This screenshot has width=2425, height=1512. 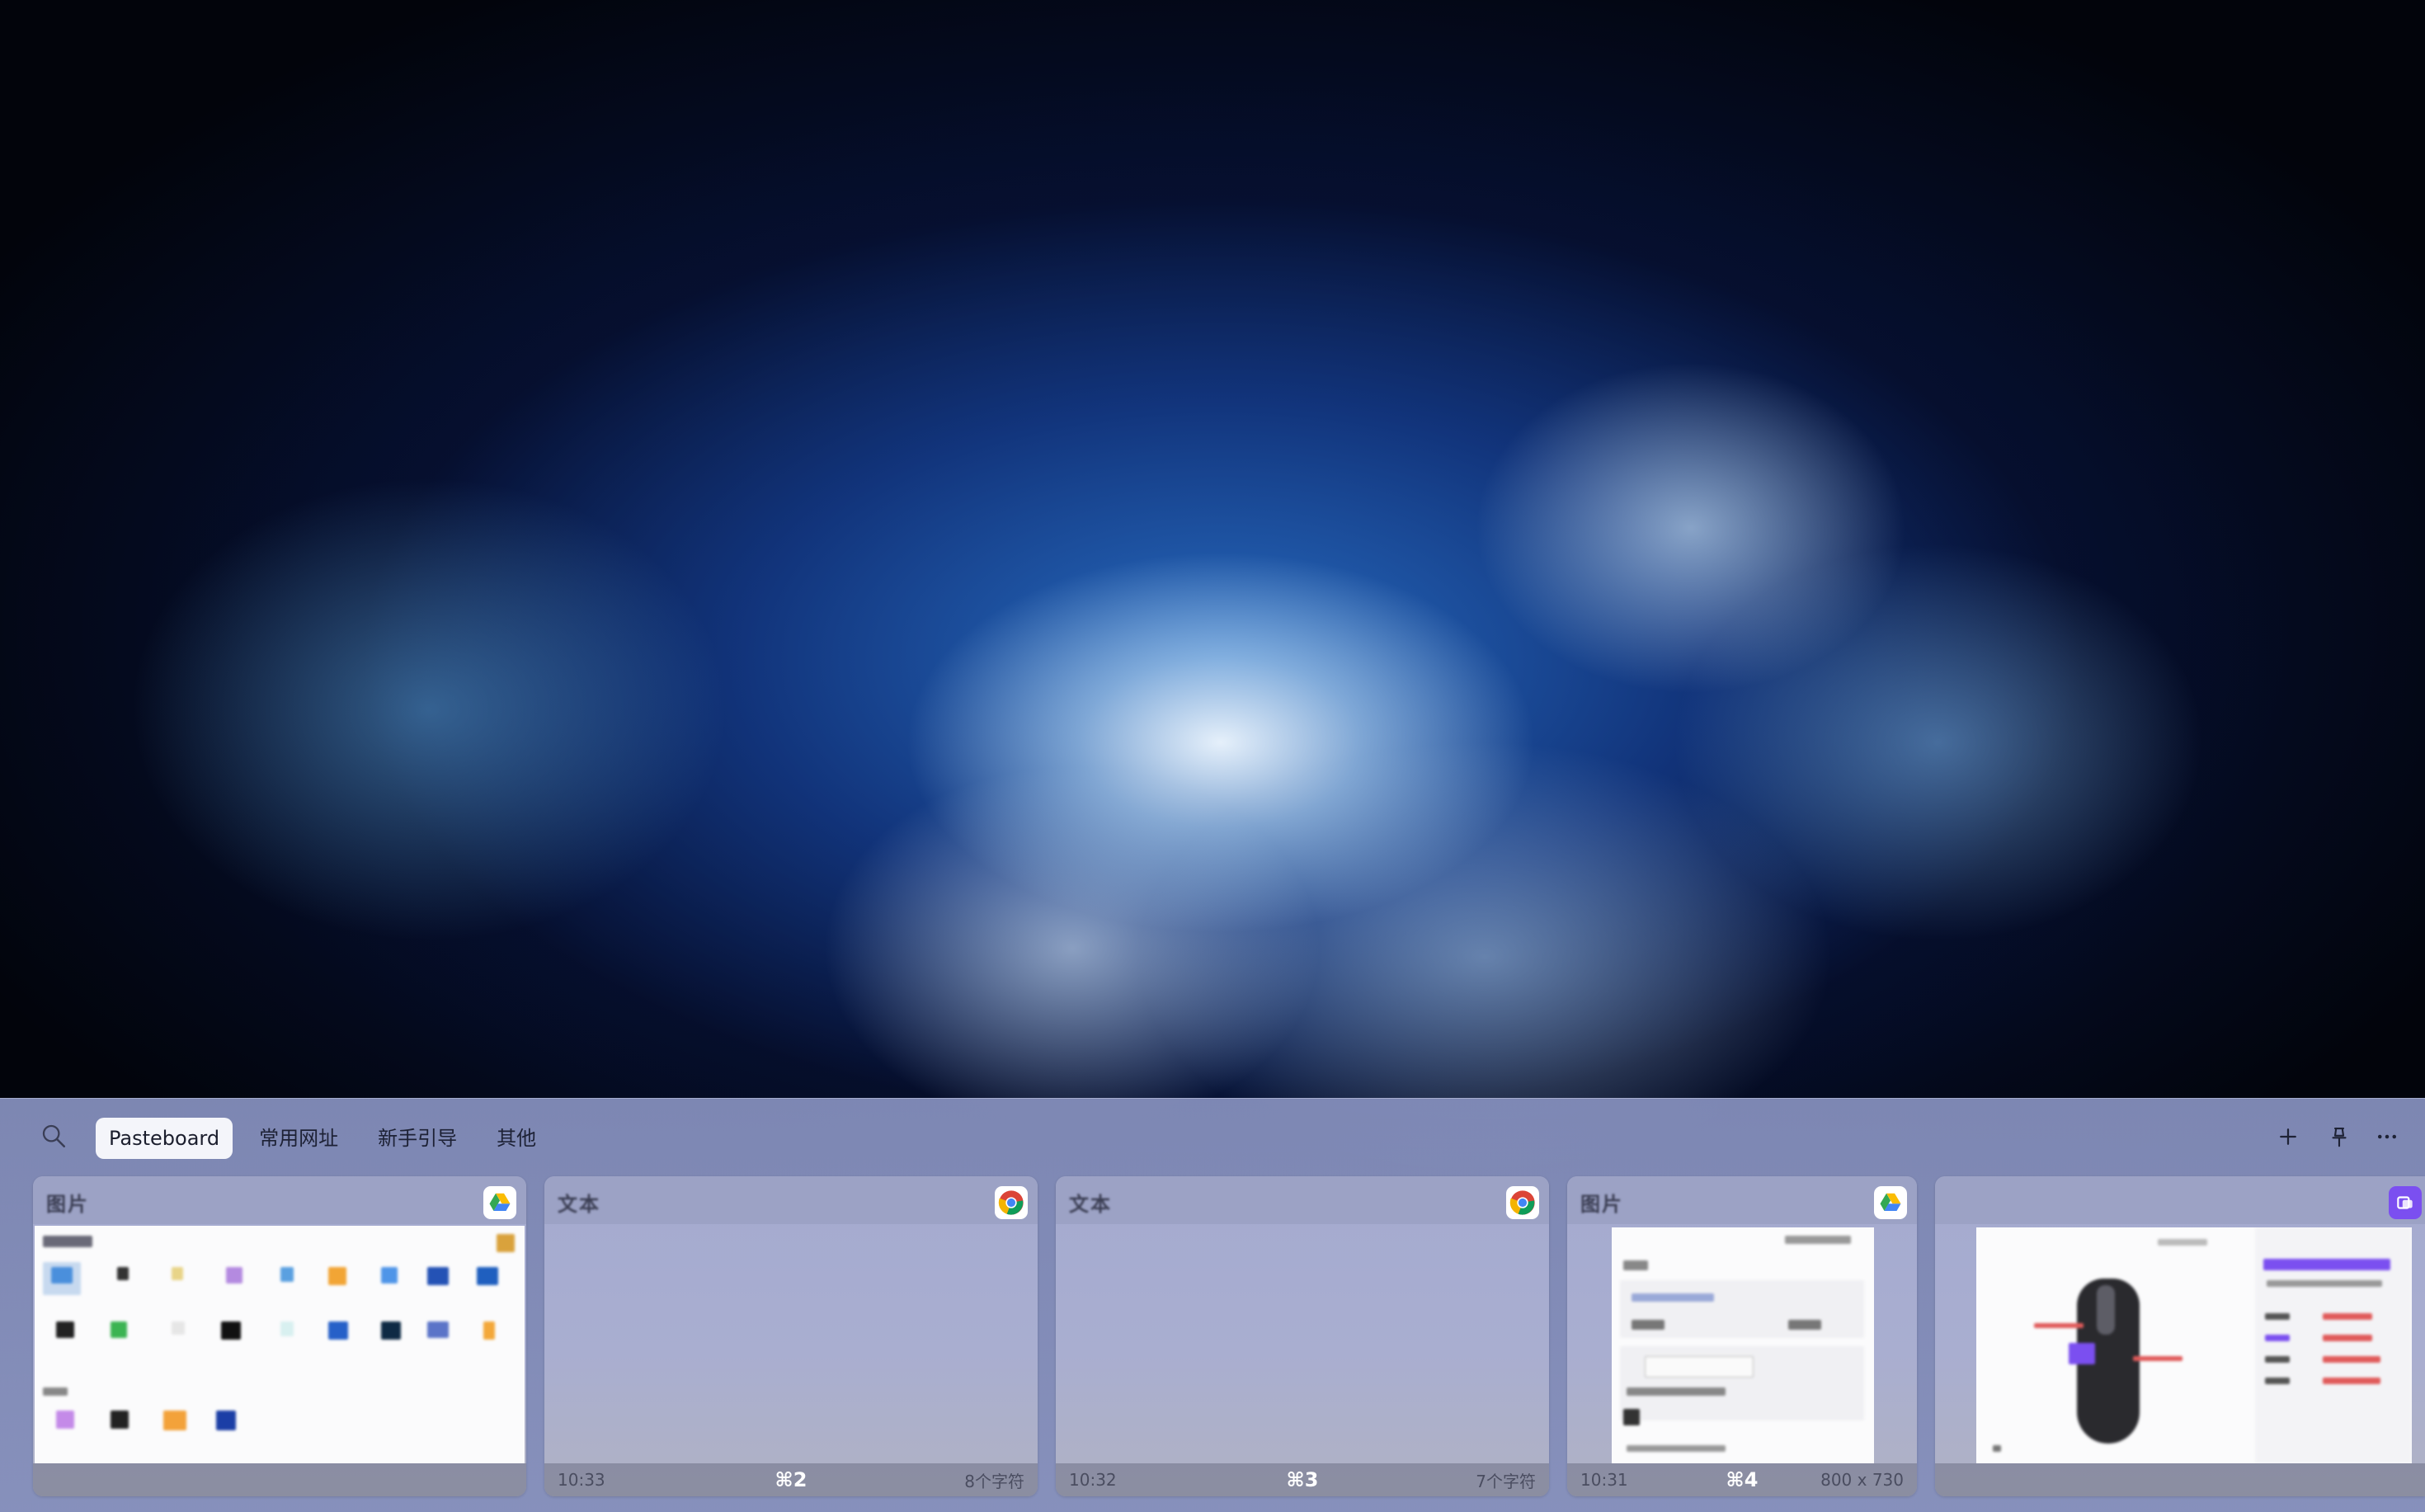 I want to click on tab-common-urls: 常用网址, so click(x=298, y=1138).